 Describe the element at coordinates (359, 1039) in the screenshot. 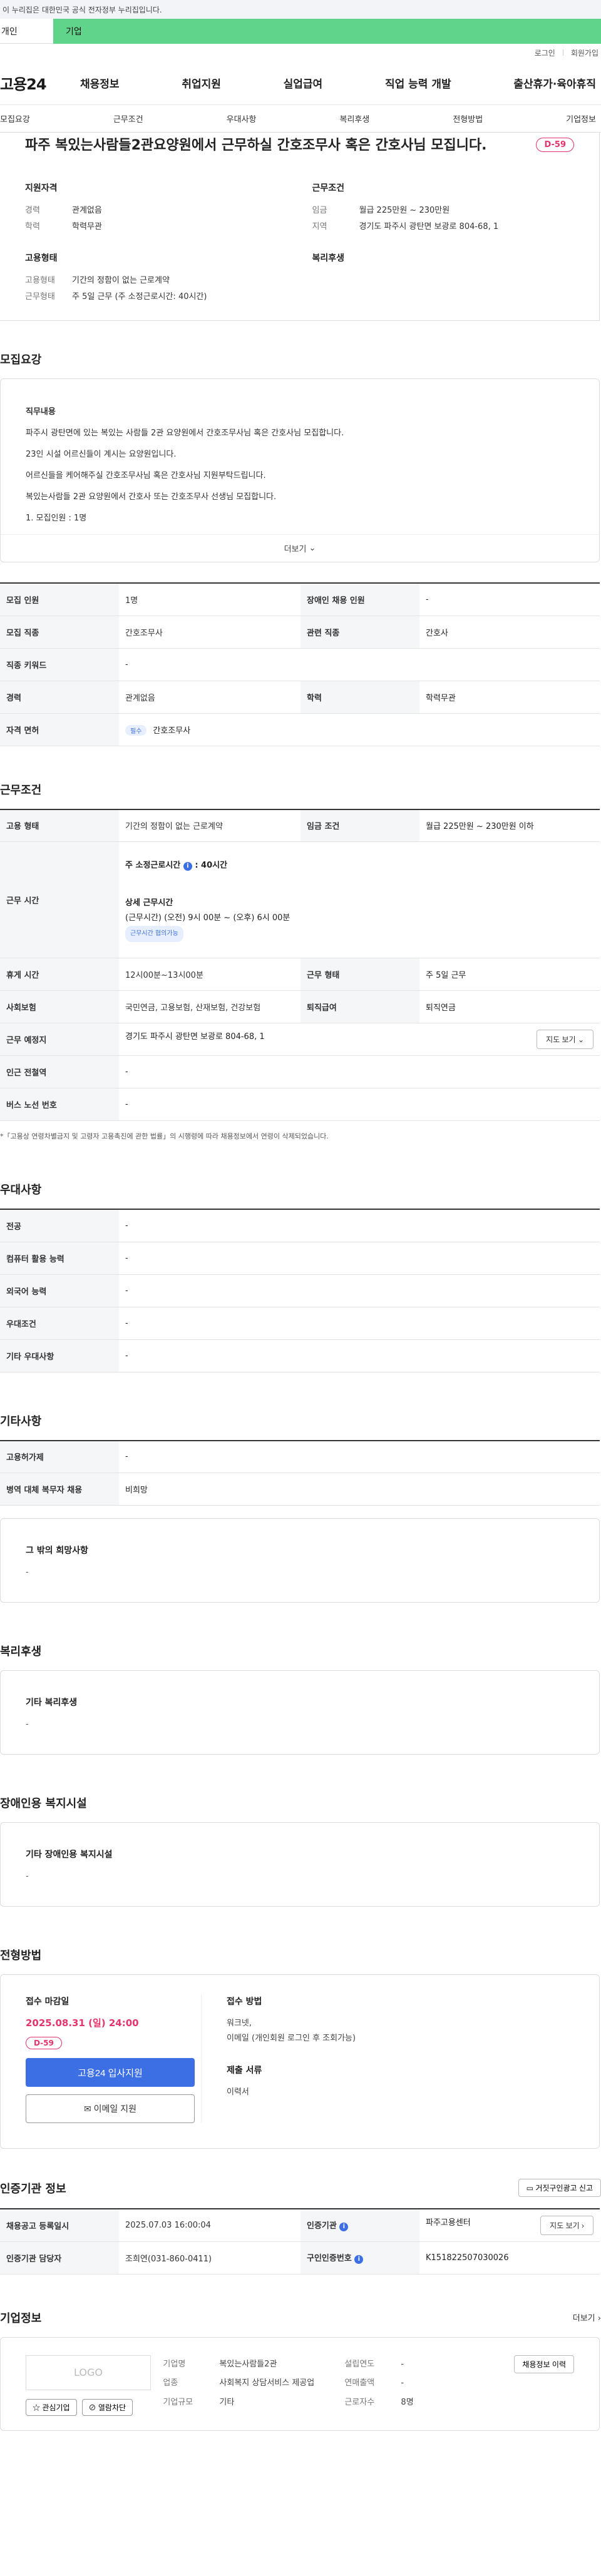

I see `table-cell: 경기도 파주시 광탄면 보광로 804-68, 1 지도 보기 ⌄` at that location.